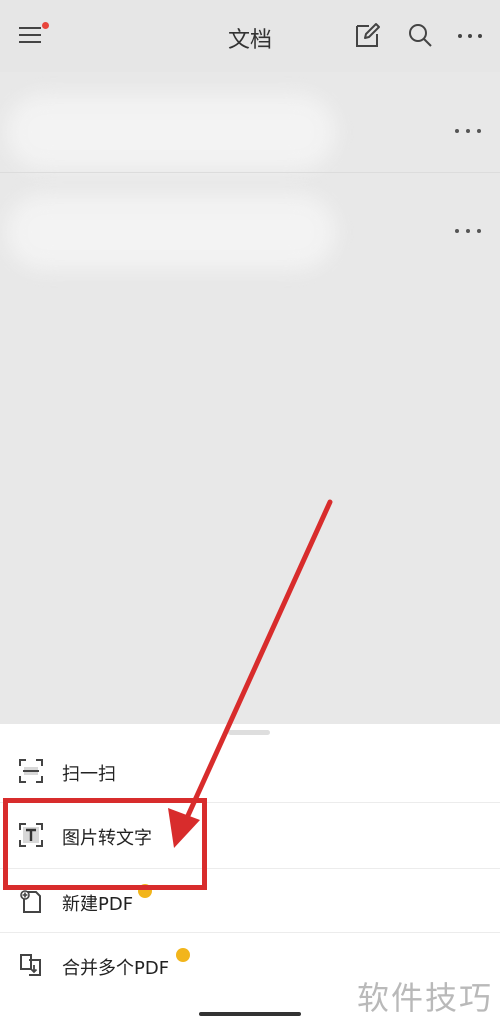 Image resolution: width=500 pixels, height=1030 pixels. Describe the element at coordinates (183, 955) in the screenshot. I see `vip-badge` at that location.